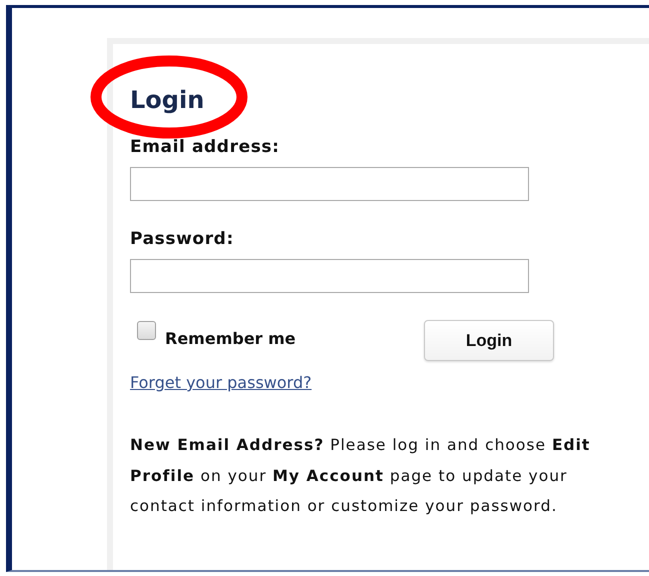  What do you see at coordinates (182, 239) in the screenshot?
I see `field-label: Password:` at bounding box center [182, 239].